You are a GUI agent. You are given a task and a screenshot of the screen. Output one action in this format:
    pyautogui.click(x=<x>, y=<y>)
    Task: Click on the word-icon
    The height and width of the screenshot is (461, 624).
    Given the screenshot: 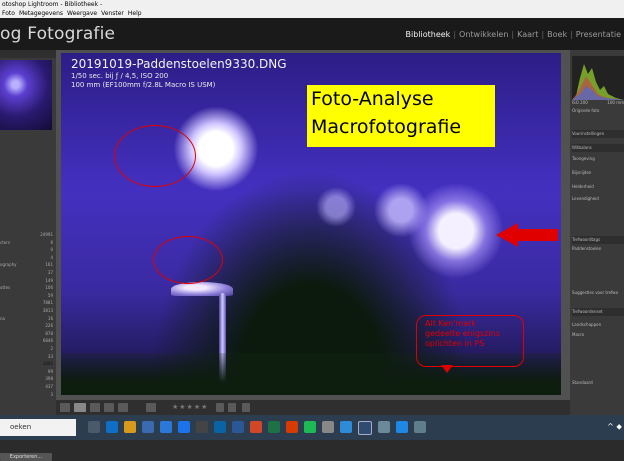 What is the action you would take?
    pyautogui.click(x=238, y=427)
    